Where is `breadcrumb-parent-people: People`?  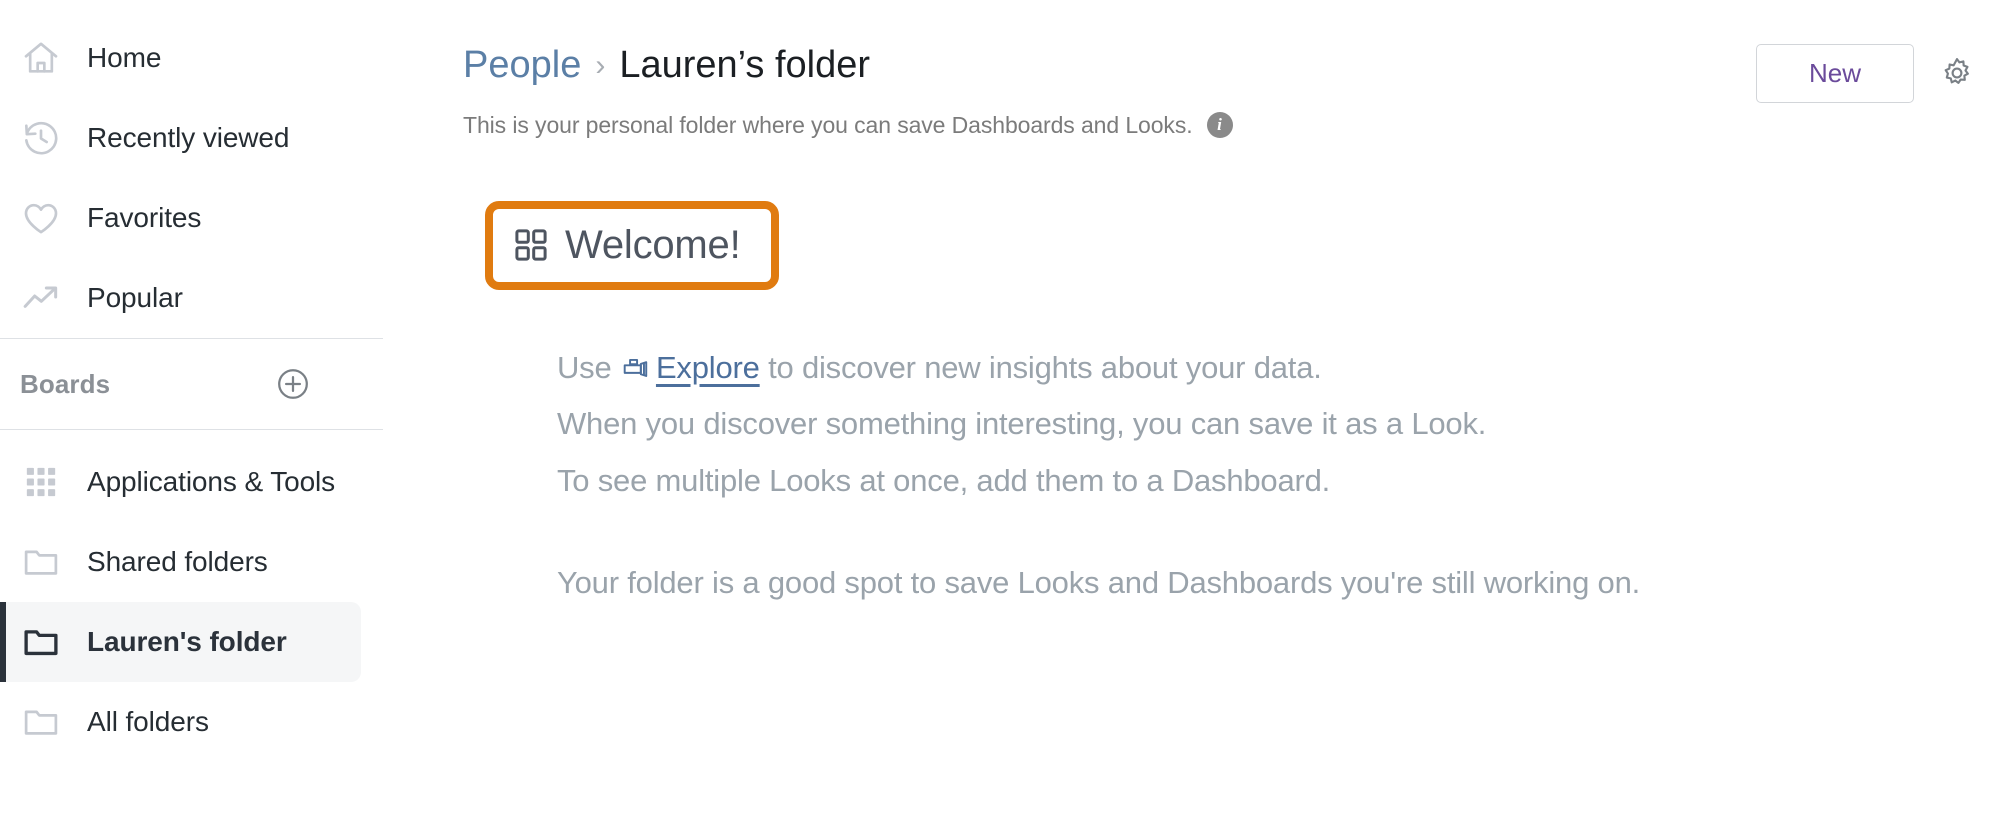 breadcrumb-parent-people: People is located at coordinates (522, 66).